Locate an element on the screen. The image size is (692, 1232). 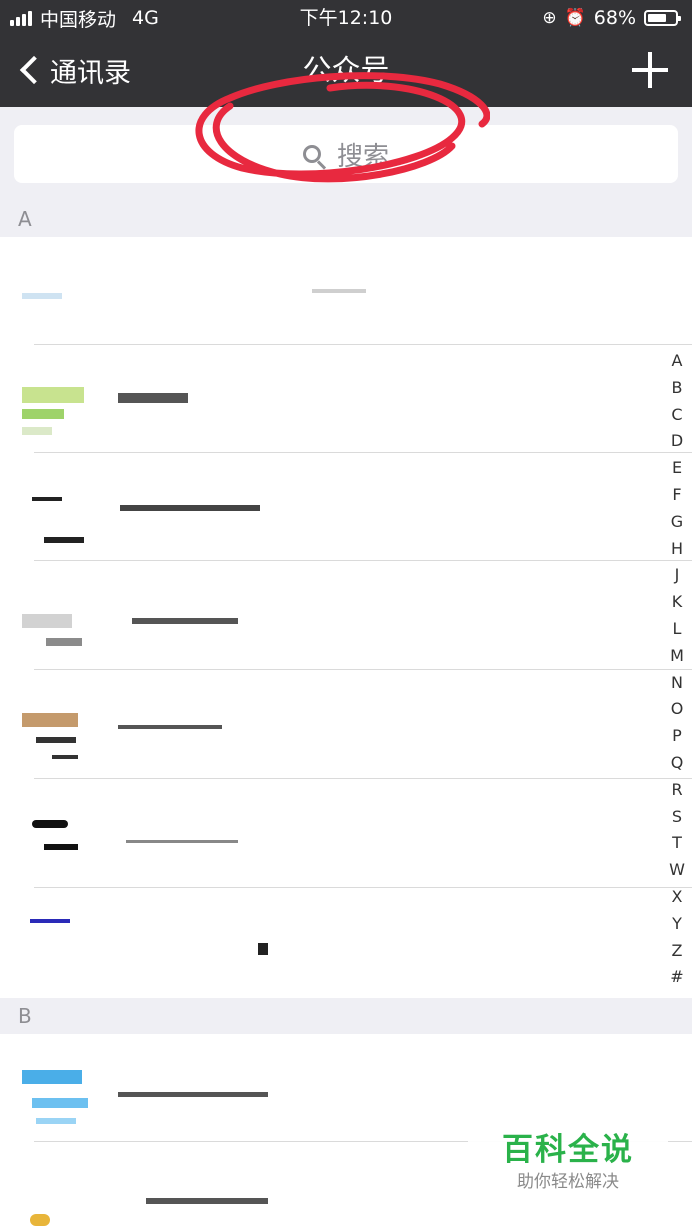
section-header-b: B is located at coordinates (346, 1016).